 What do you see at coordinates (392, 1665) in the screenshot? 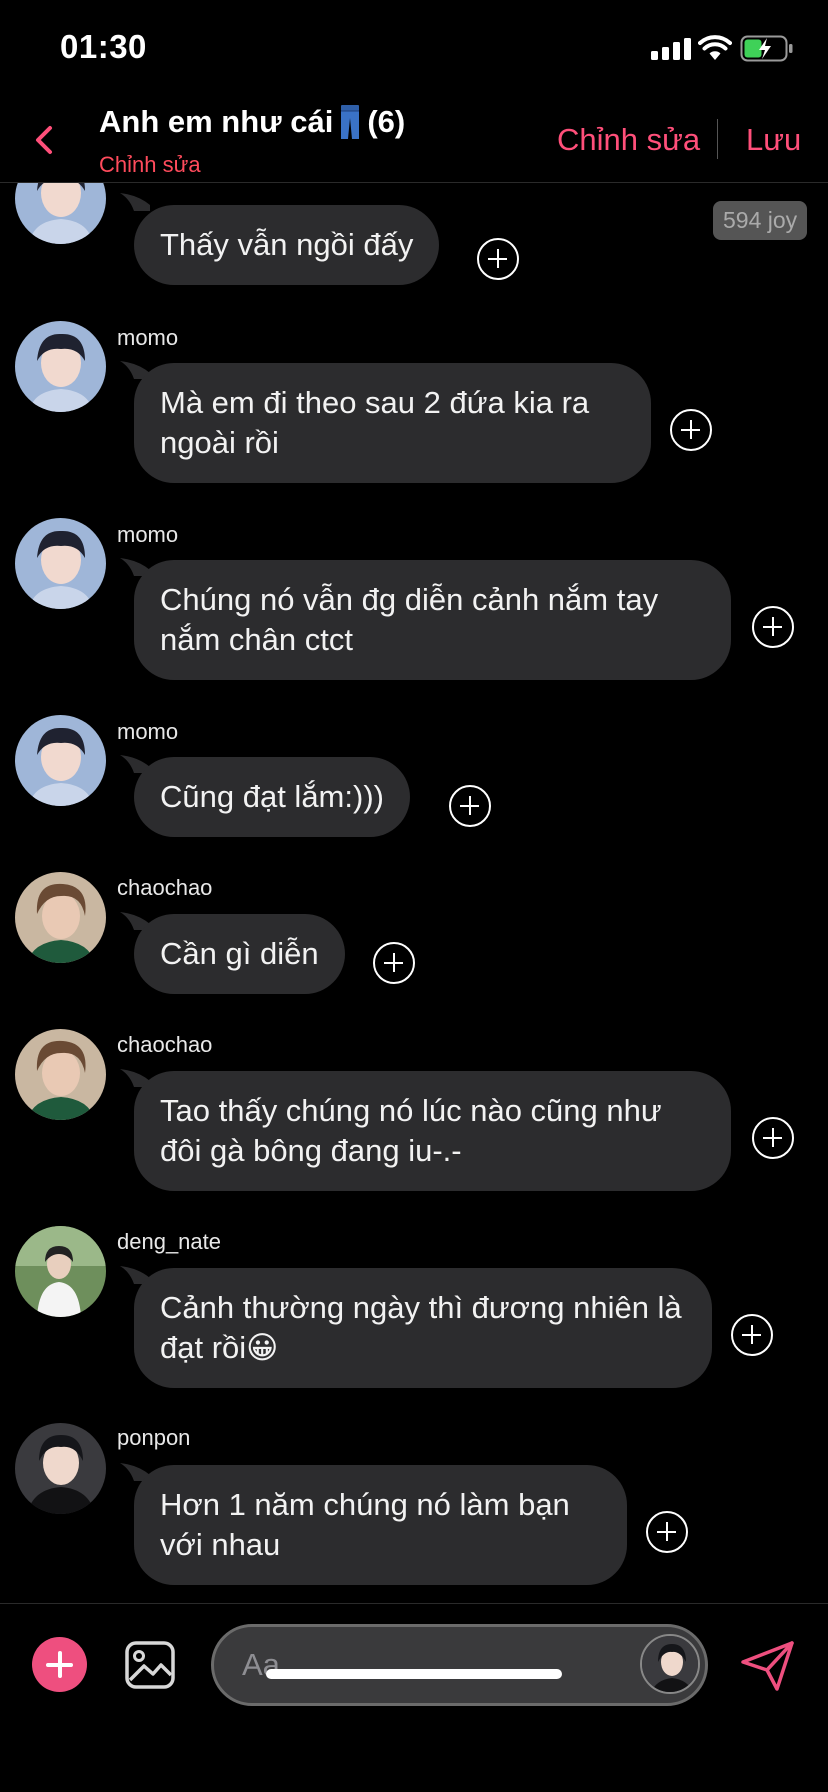
I see `message-input` at bounding box center [392, 1665].